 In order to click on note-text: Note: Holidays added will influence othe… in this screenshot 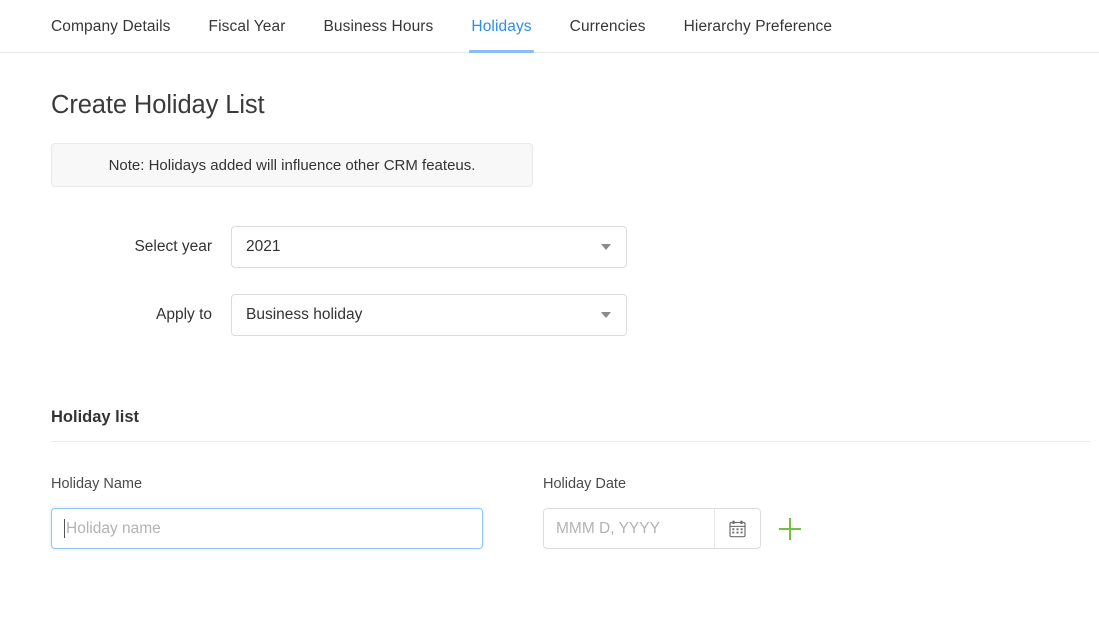, I will do `click(292, 165)`.